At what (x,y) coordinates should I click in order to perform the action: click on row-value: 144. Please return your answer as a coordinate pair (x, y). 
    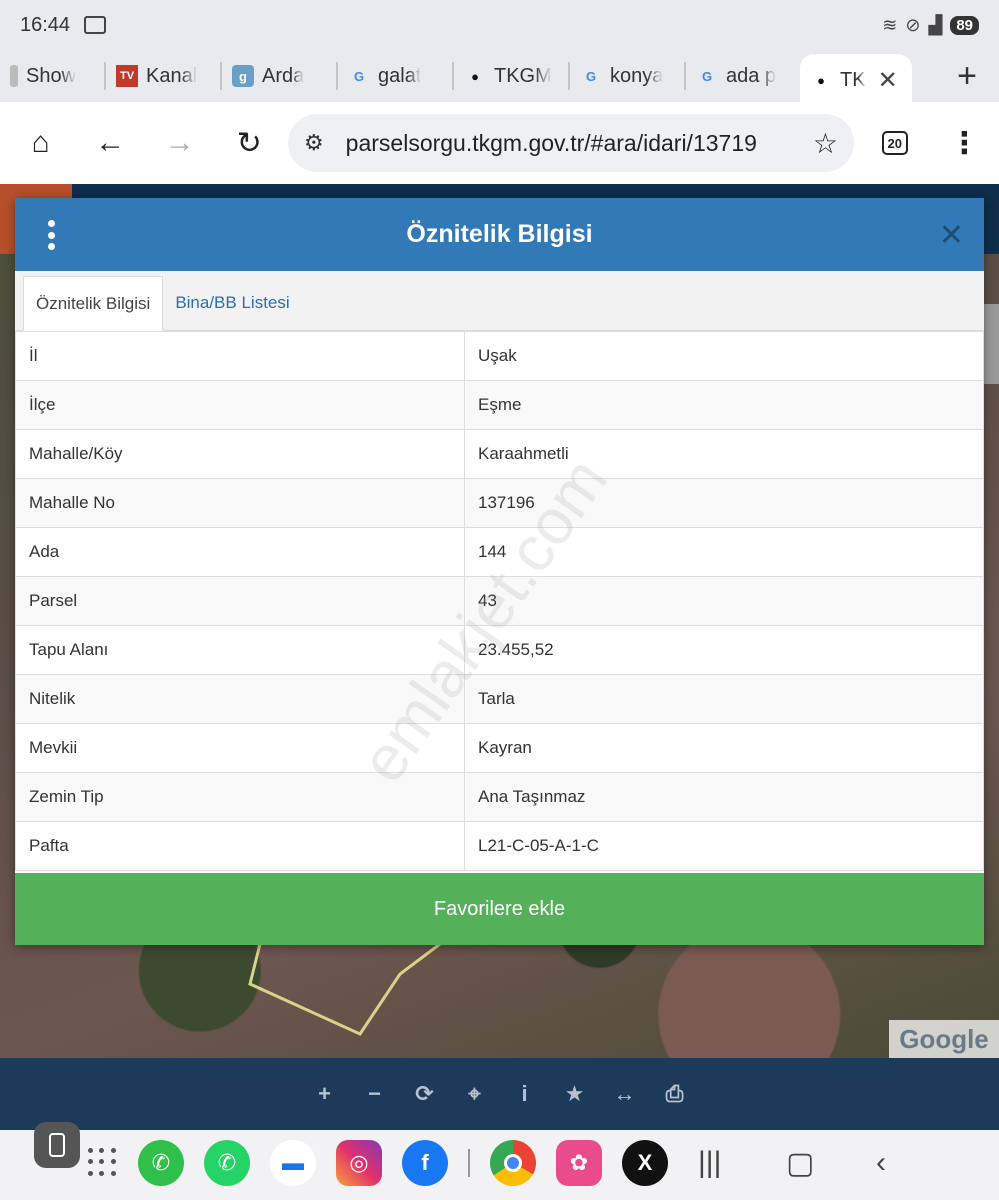
    Looking at the image, I should click on (724, 552).